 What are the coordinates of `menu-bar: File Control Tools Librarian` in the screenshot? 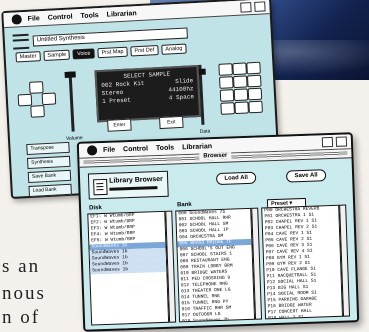 It's located at (136, 14).